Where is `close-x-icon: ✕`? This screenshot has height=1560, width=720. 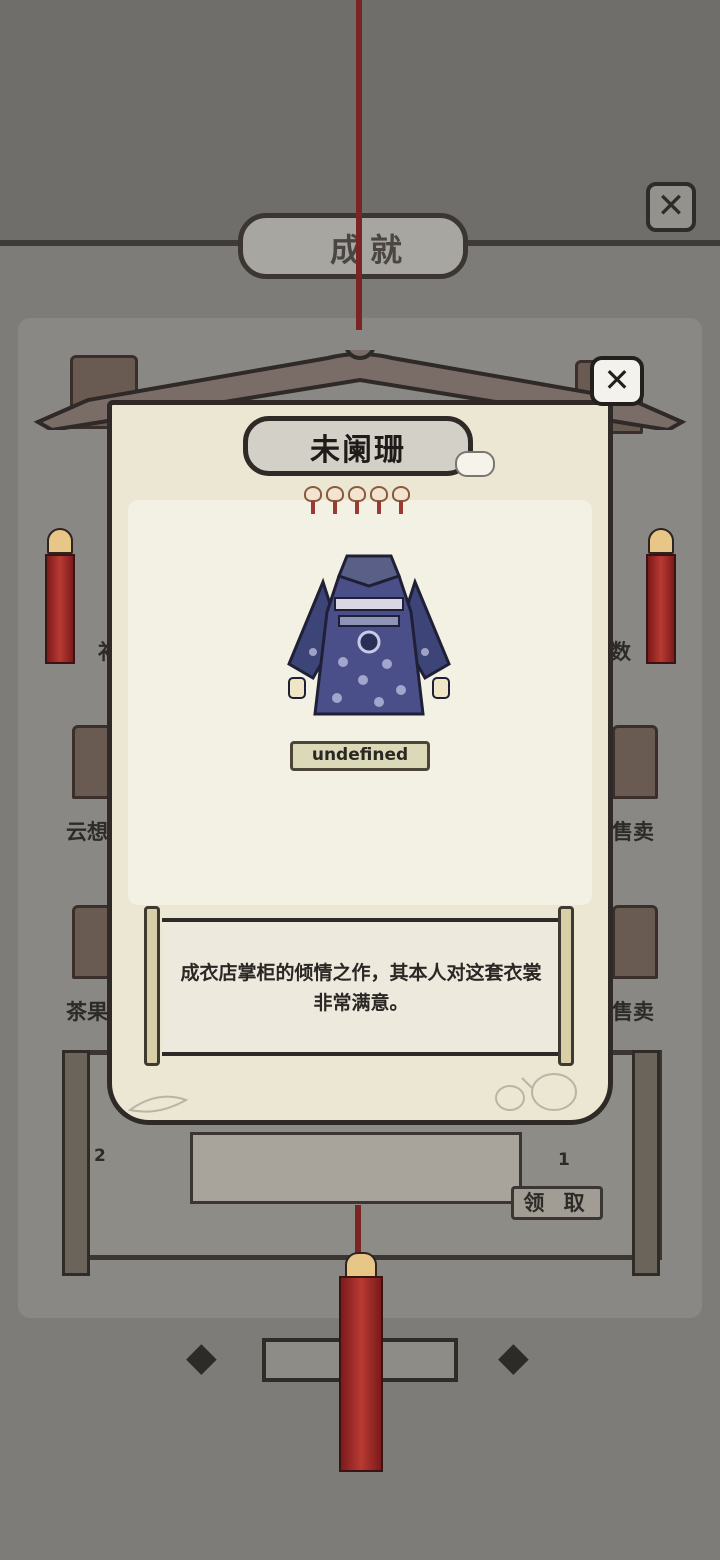 close-x-icon: ✕ is located at coordinates (617, 381).